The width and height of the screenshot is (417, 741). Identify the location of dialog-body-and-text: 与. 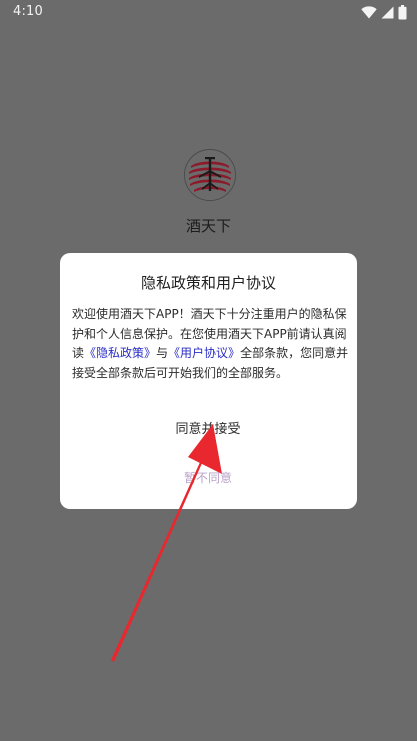
(162, 353).